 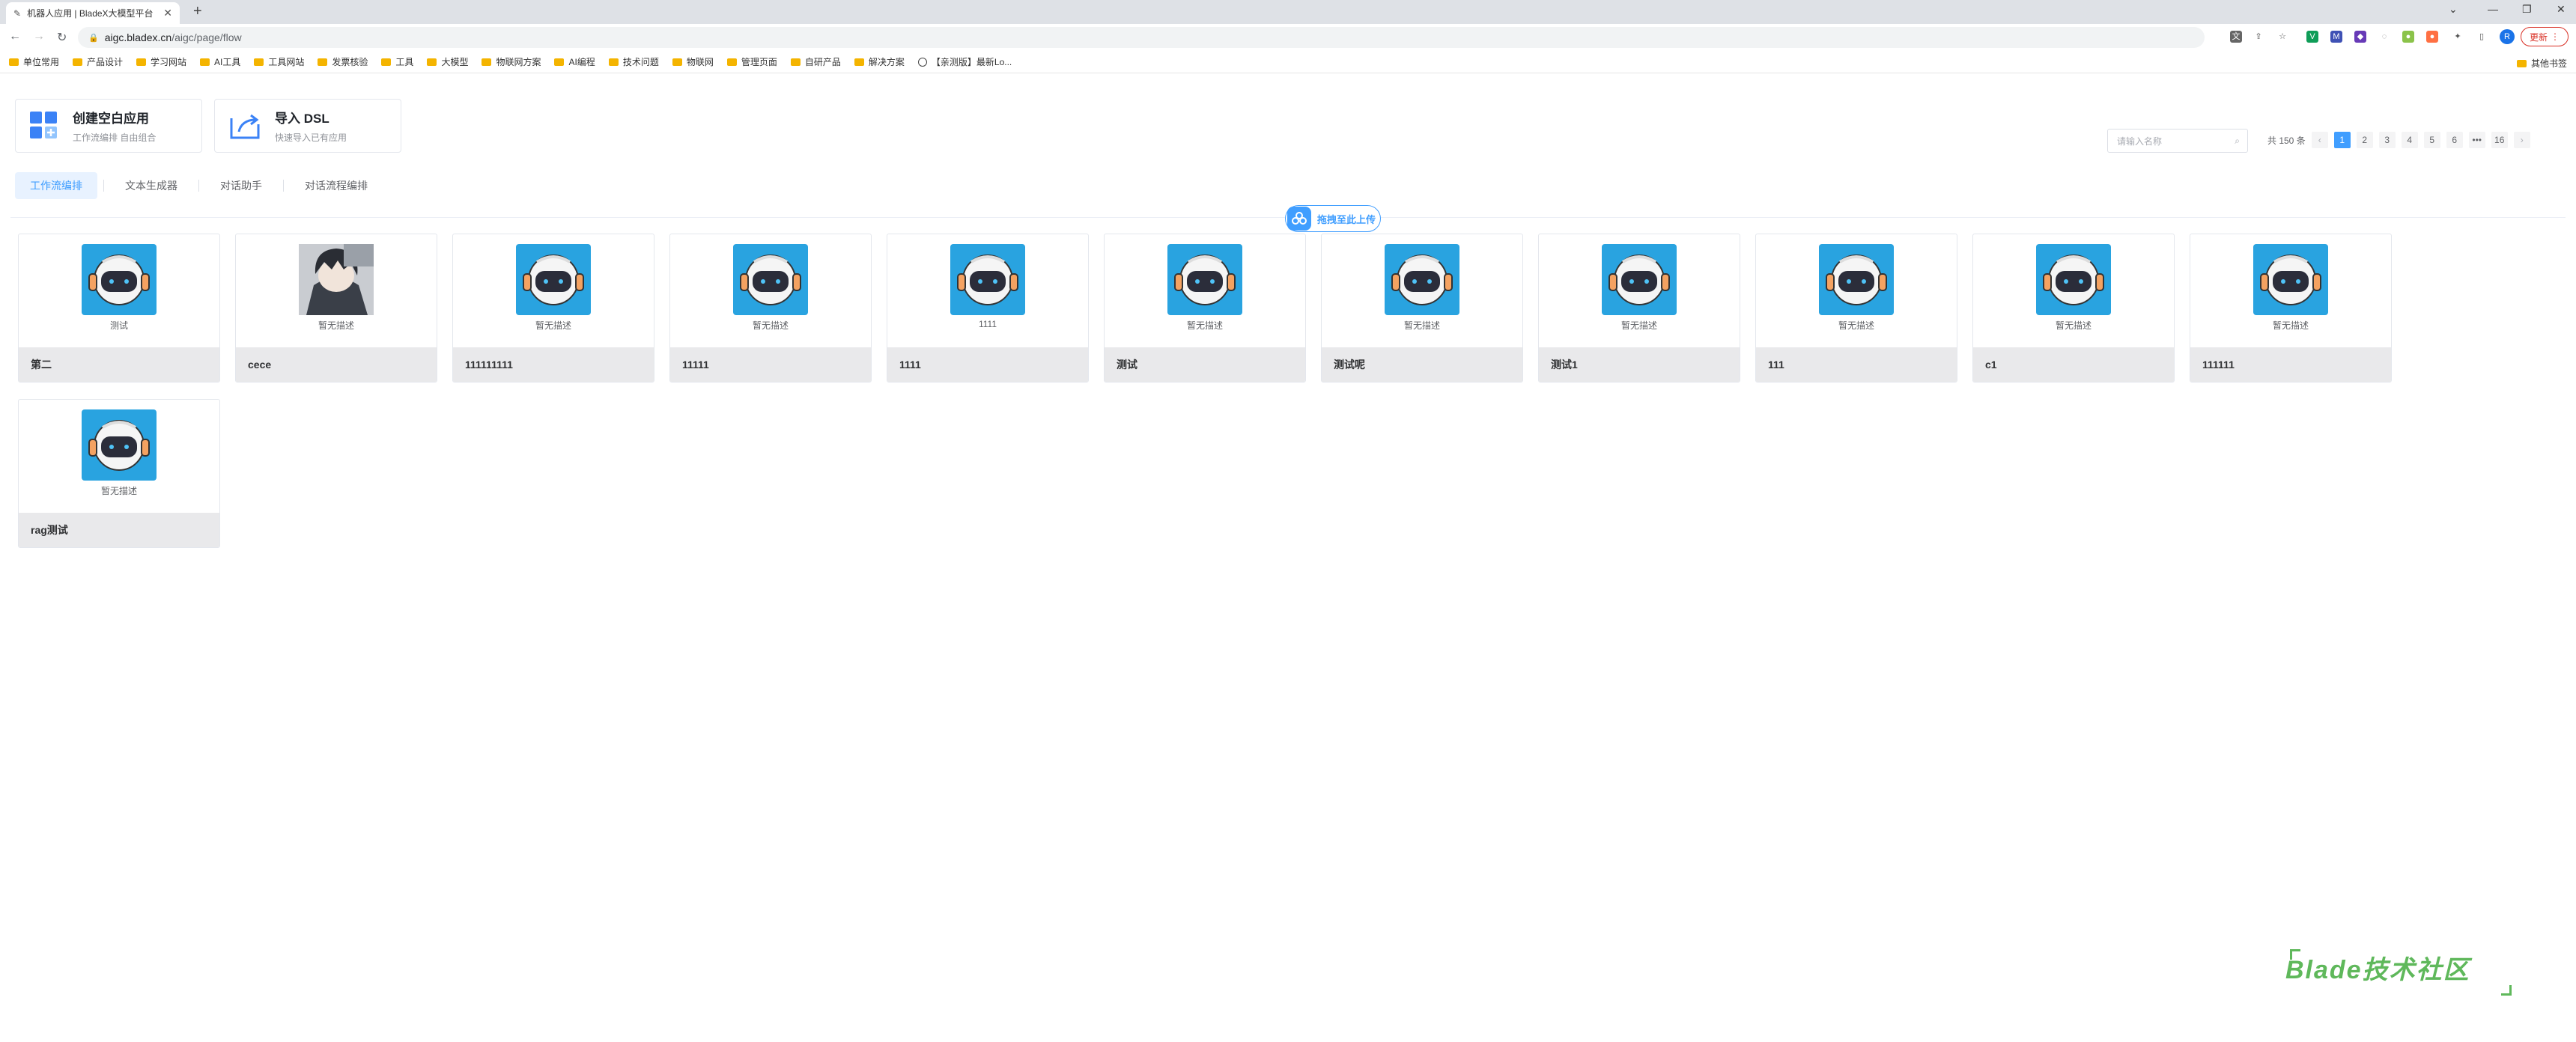 I want to click on watermark-text: Blade技术社区, so click(x=2377, y=970).